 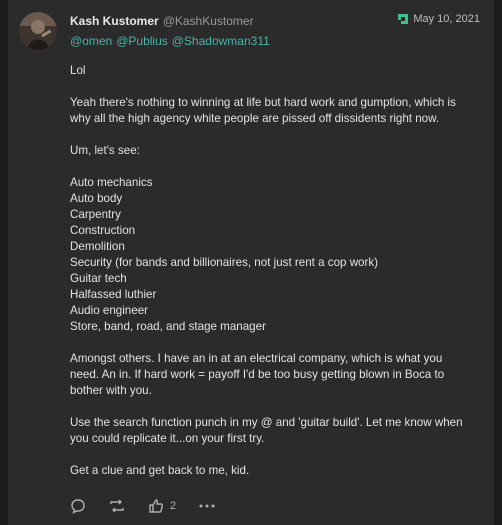 What do you see at coordinates (95, 214) in the screenshot?
I see `body-line: Carpentry` at bounding box center [95, 214].